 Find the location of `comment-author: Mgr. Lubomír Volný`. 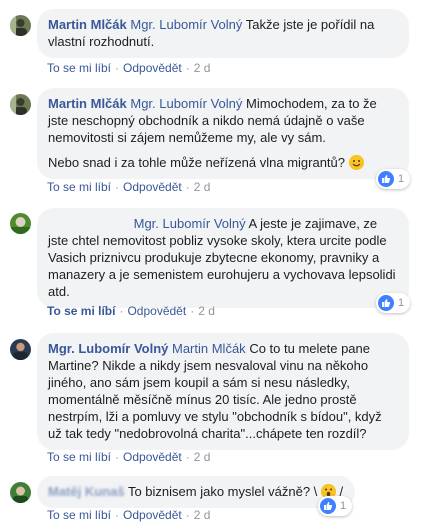

comment-author: Mgr. Lubomír Volný is located at coordinates (108, 348).